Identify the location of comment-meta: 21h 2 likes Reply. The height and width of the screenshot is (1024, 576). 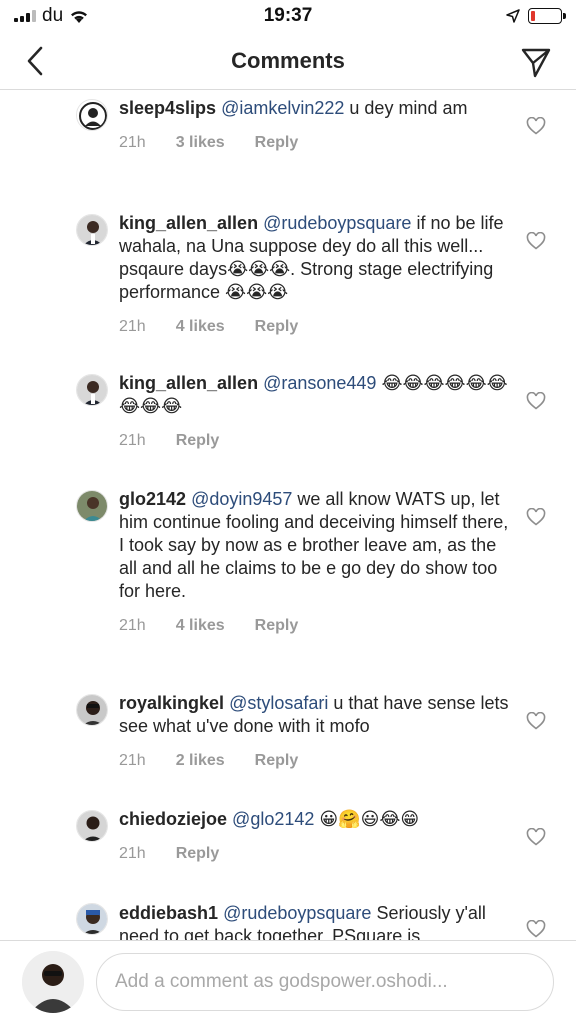
(316, 761).